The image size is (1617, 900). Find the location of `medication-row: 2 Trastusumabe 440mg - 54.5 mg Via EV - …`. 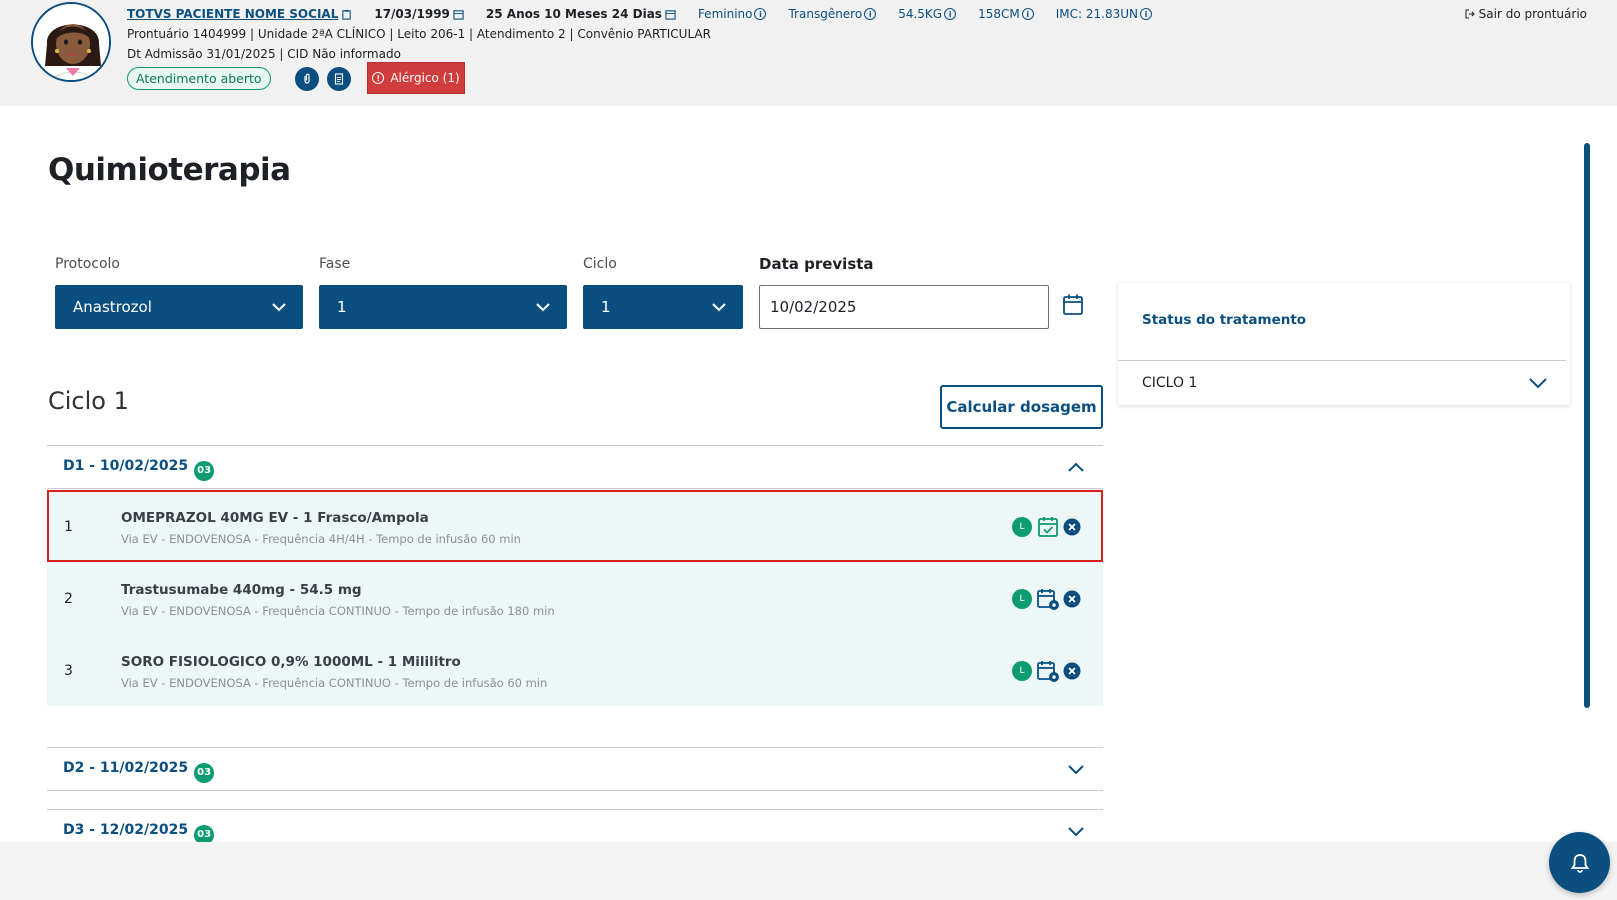

medication-row: 2 Trastusumabe 440mg - 54.5 mg Via EV - … is located at coordinates (575, 598).